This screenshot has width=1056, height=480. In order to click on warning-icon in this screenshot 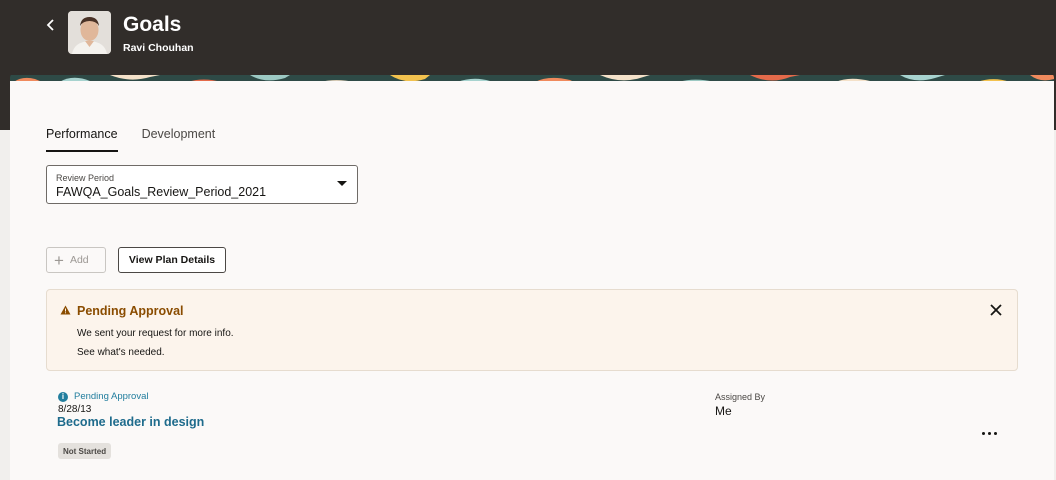, I will do `click(65, 310)`.